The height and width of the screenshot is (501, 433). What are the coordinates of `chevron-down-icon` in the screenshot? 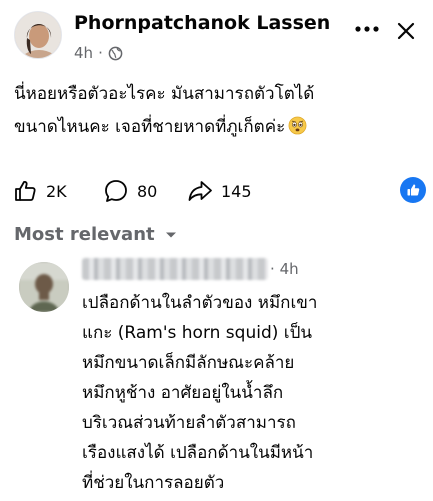 It's located at (170, 234).